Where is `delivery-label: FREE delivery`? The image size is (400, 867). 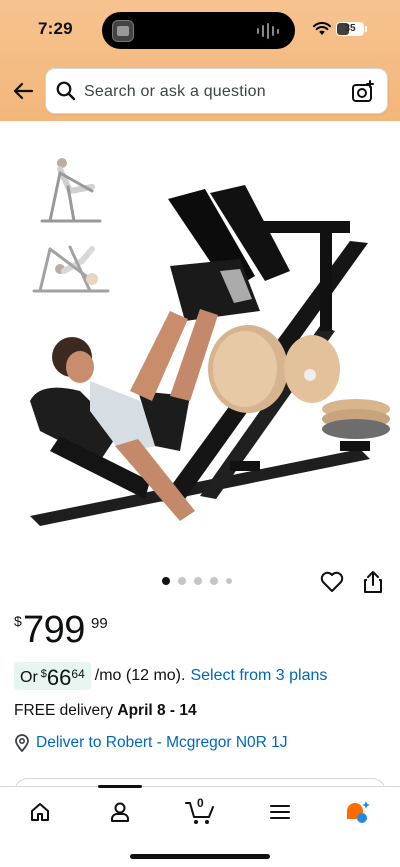
delivery-label: FREE delivery is located at coordinates (66, 710).